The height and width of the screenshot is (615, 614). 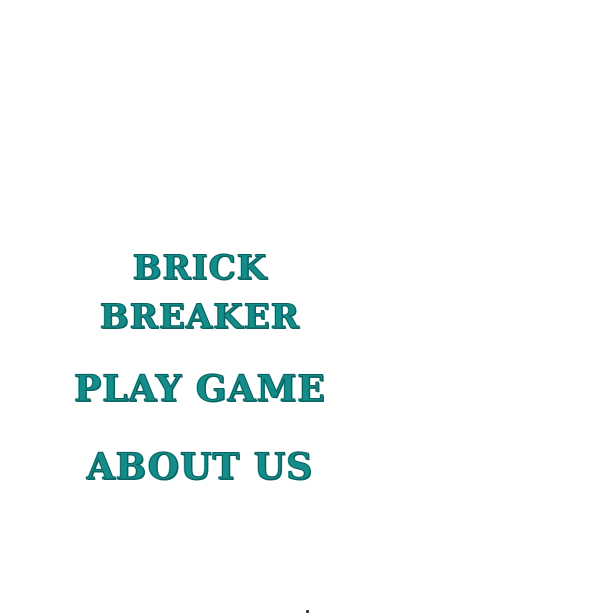 What do you see at coordinates (307, 611) in the screenshot?
I see `bottom-marker` at bounding box center [307, 611].